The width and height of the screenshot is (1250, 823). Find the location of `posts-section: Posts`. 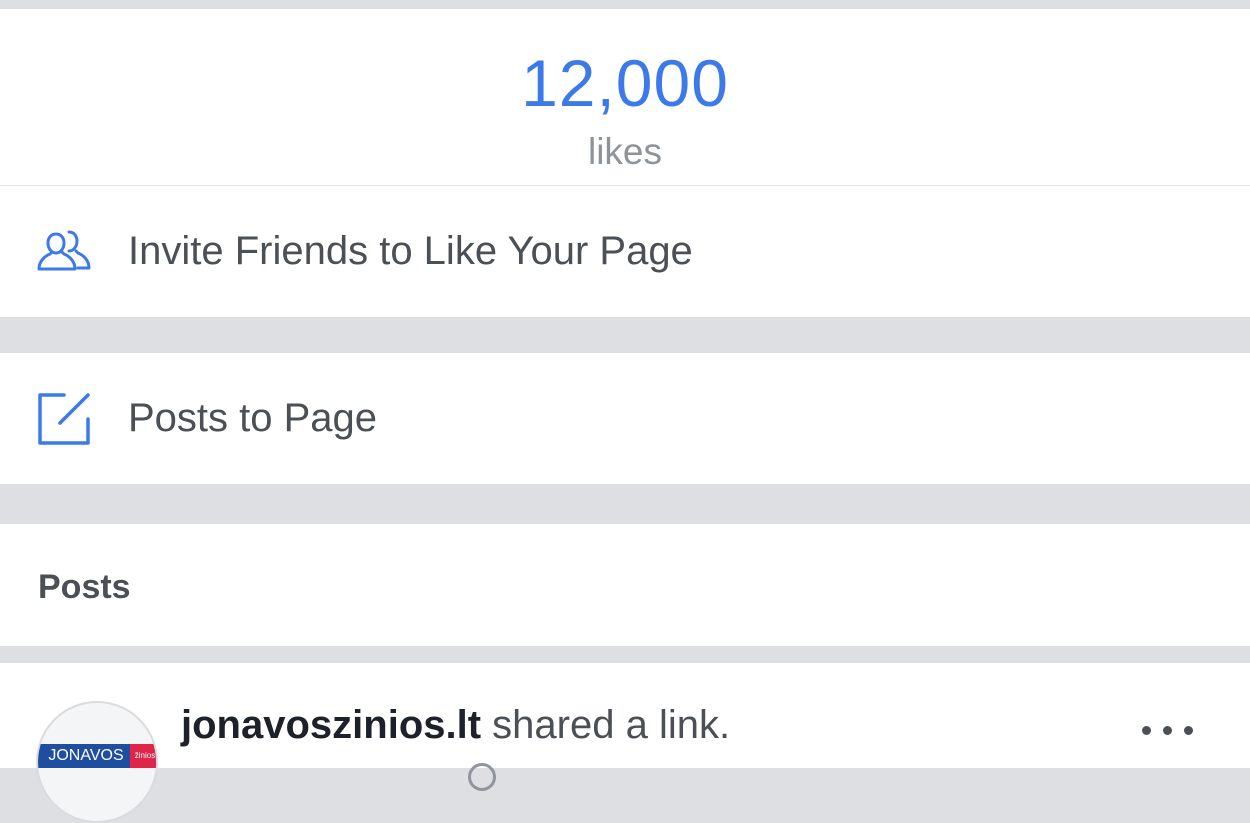

posts-section: Posts is located at coordinates (625, 585).